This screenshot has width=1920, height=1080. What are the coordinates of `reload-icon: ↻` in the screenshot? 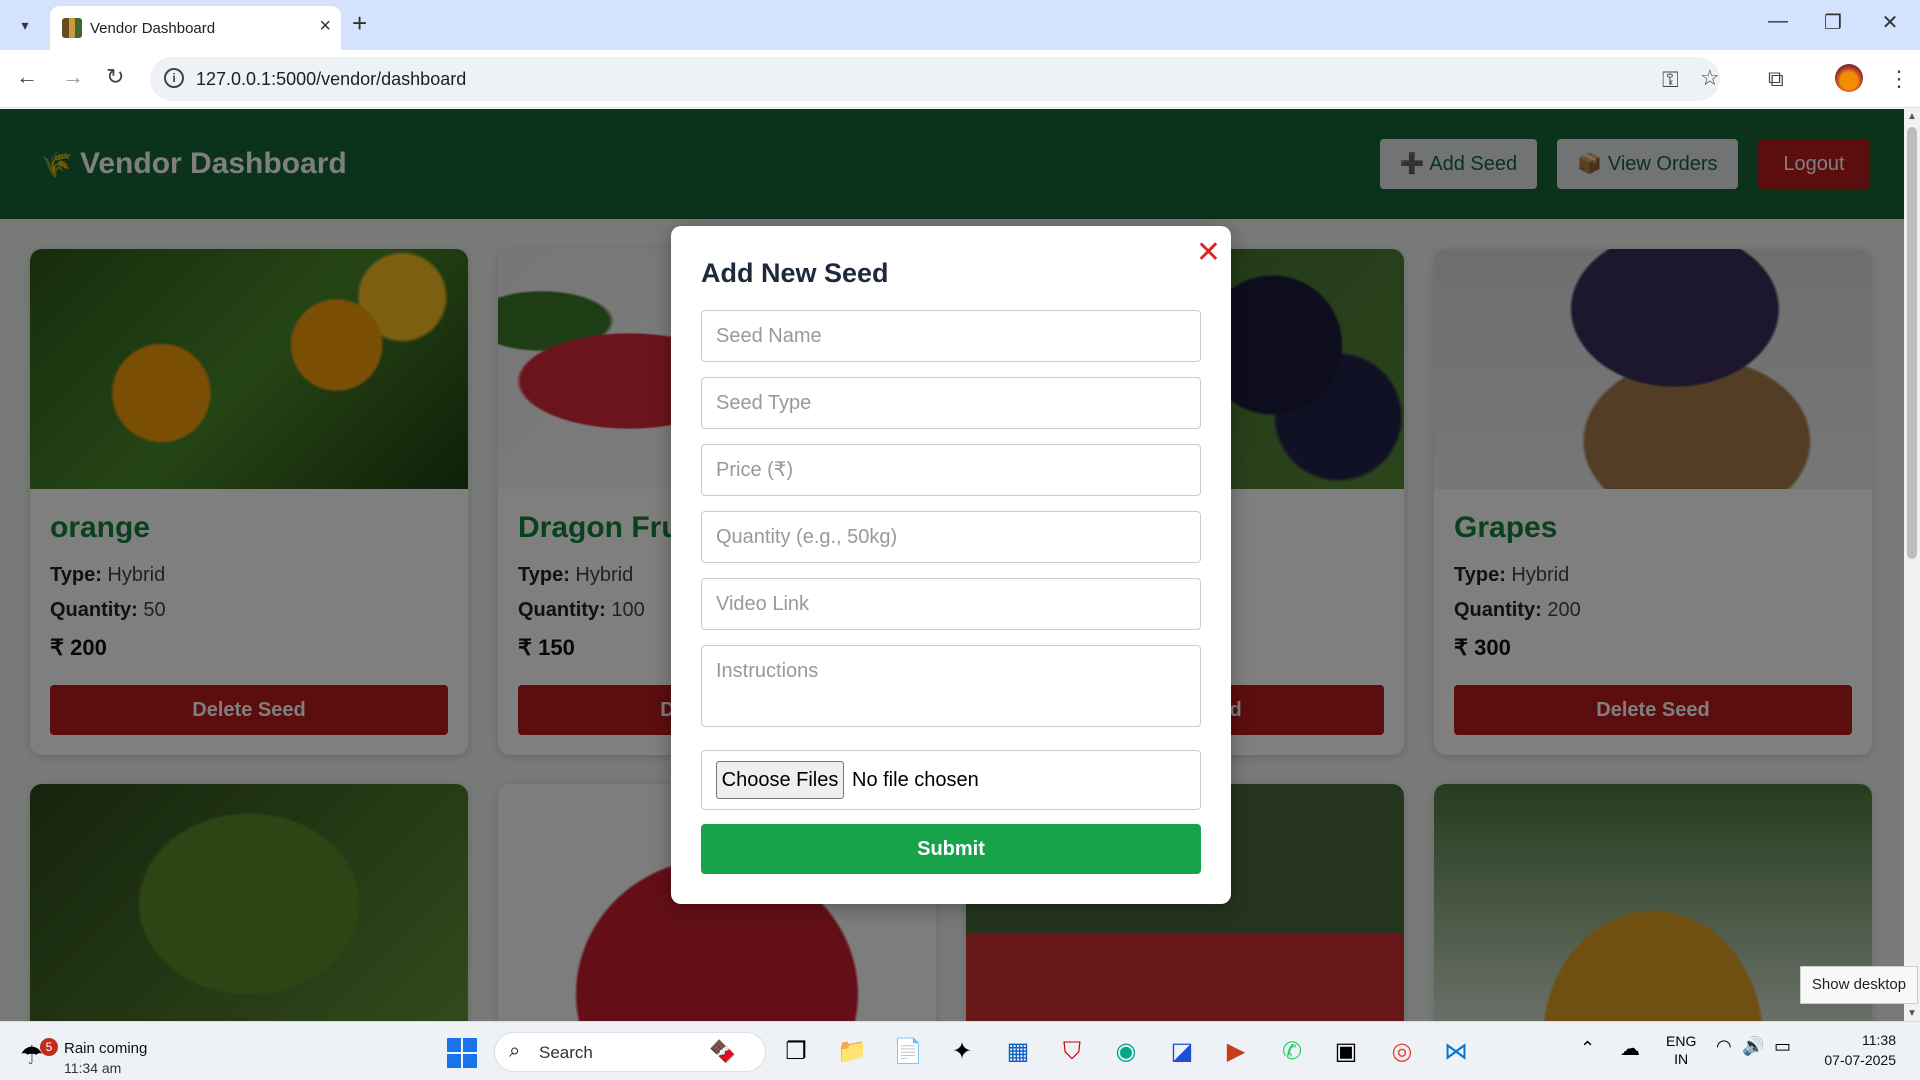 It's located at (115, 77).